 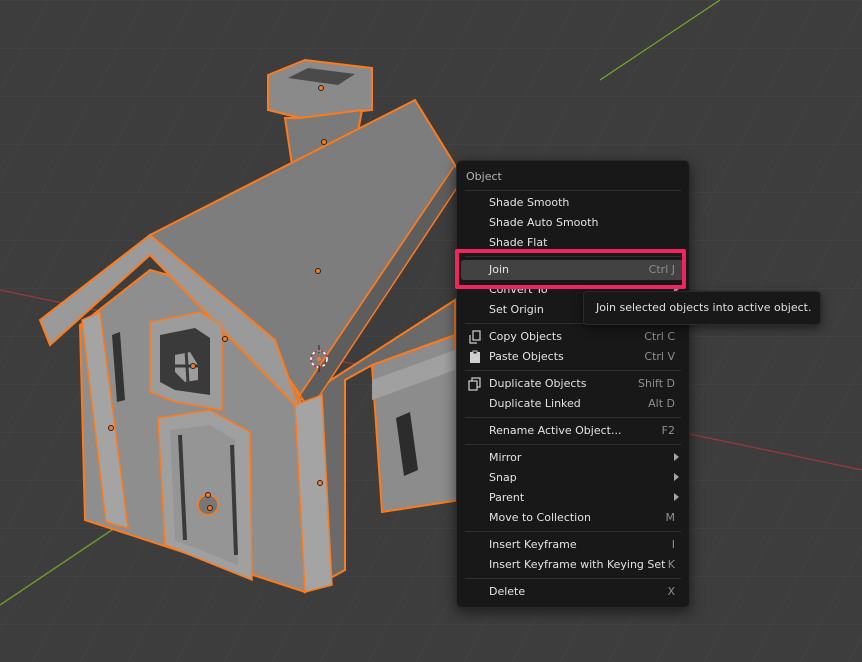 What do you see at coordinates (671, 564) in the screenshot?
I see `shortcut-label: K` at bounding box center [671, 564].